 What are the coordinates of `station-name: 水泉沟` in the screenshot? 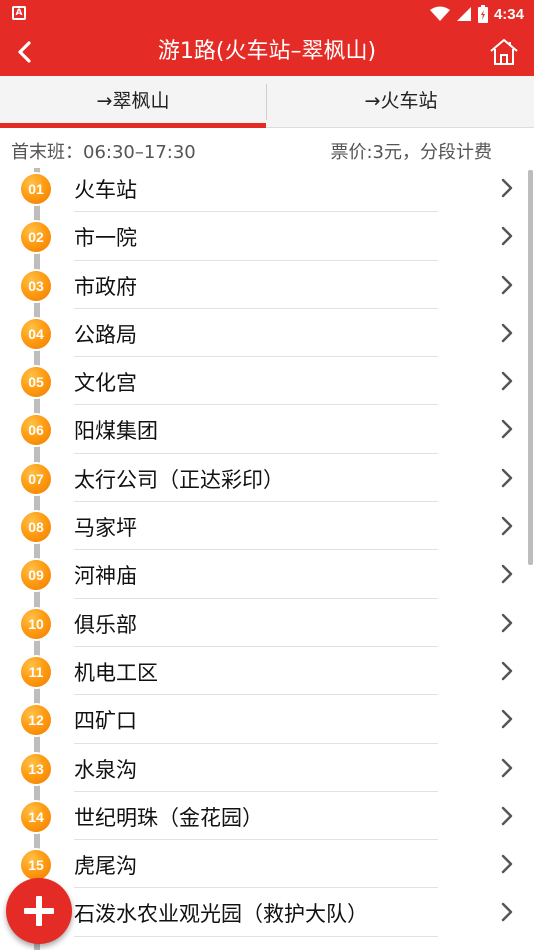 It's located at (105, 769).